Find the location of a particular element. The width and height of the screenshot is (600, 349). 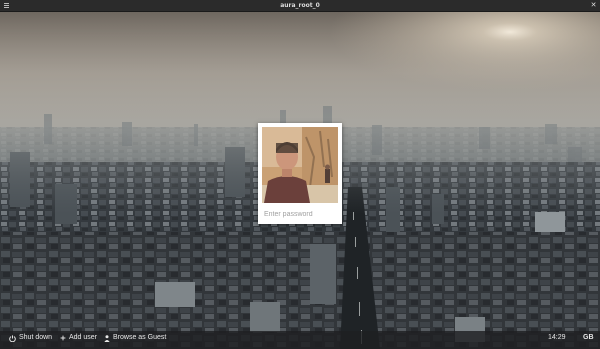

add-user-label: Add user is located at coordinates (83, 337).